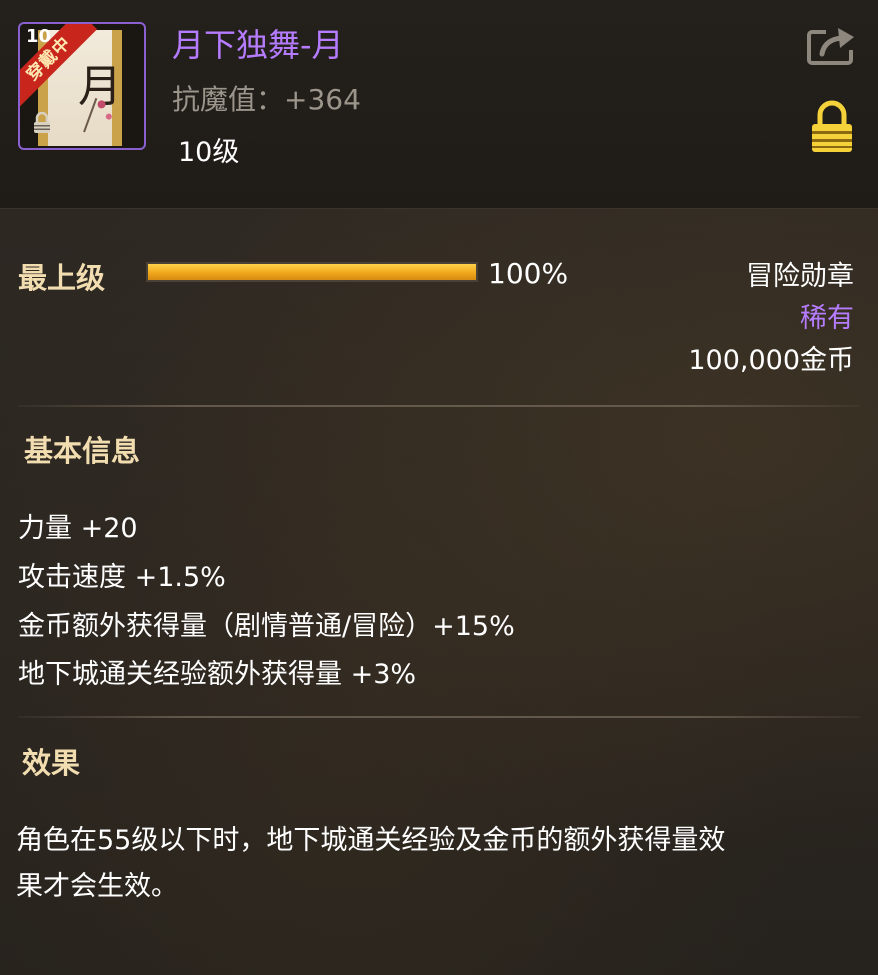  I want to click on effect-title: 效果, so click(51, 763).